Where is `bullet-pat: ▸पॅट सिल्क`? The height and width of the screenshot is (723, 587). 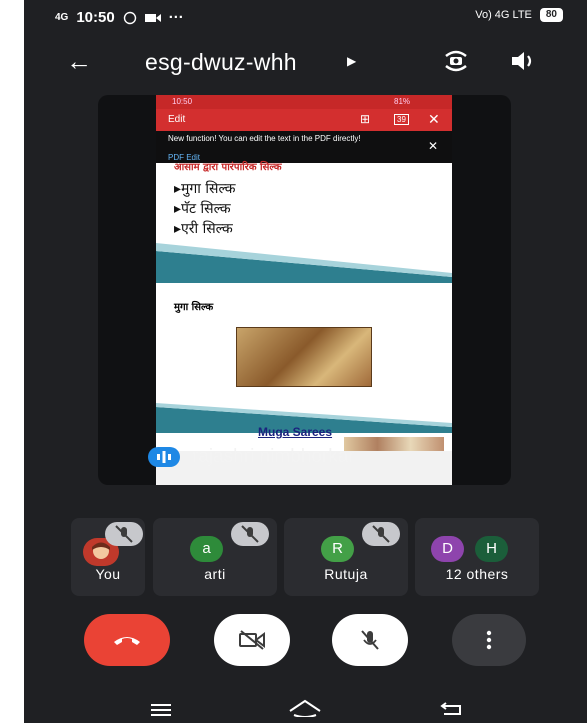 bullet-pat: ▸पॅट सिल्क is located at coordinates (202, 209).